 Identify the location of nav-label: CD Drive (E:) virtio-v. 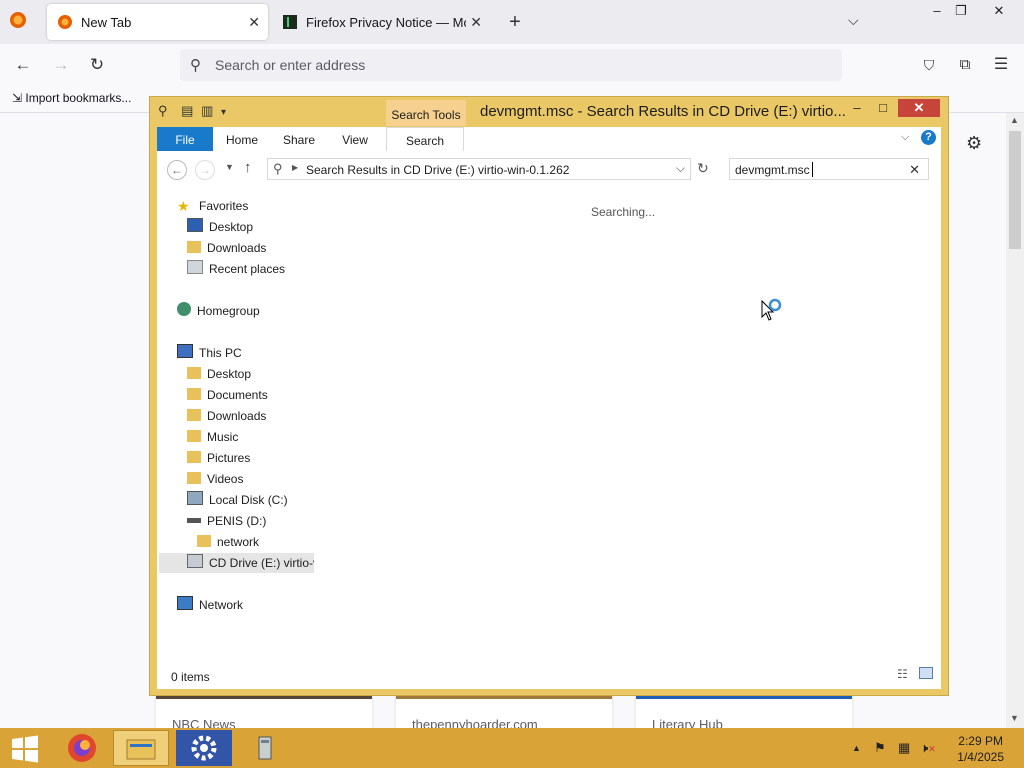
(261, 563).